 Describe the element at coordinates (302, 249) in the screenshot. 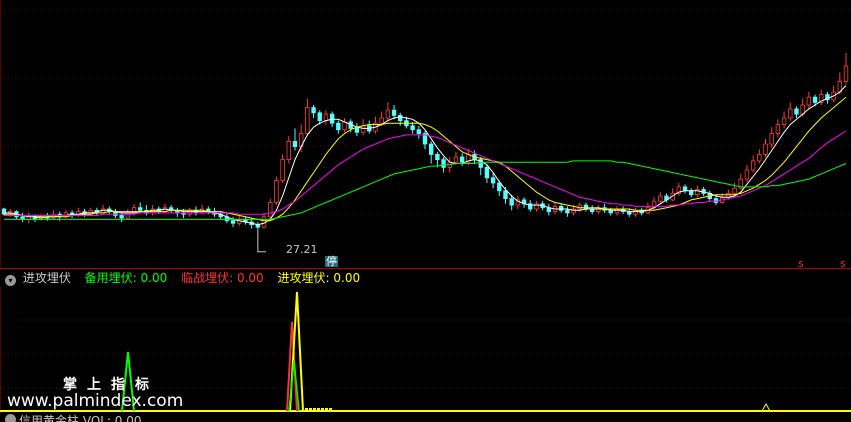

I see `low-price-marker: 27.21` at that location.